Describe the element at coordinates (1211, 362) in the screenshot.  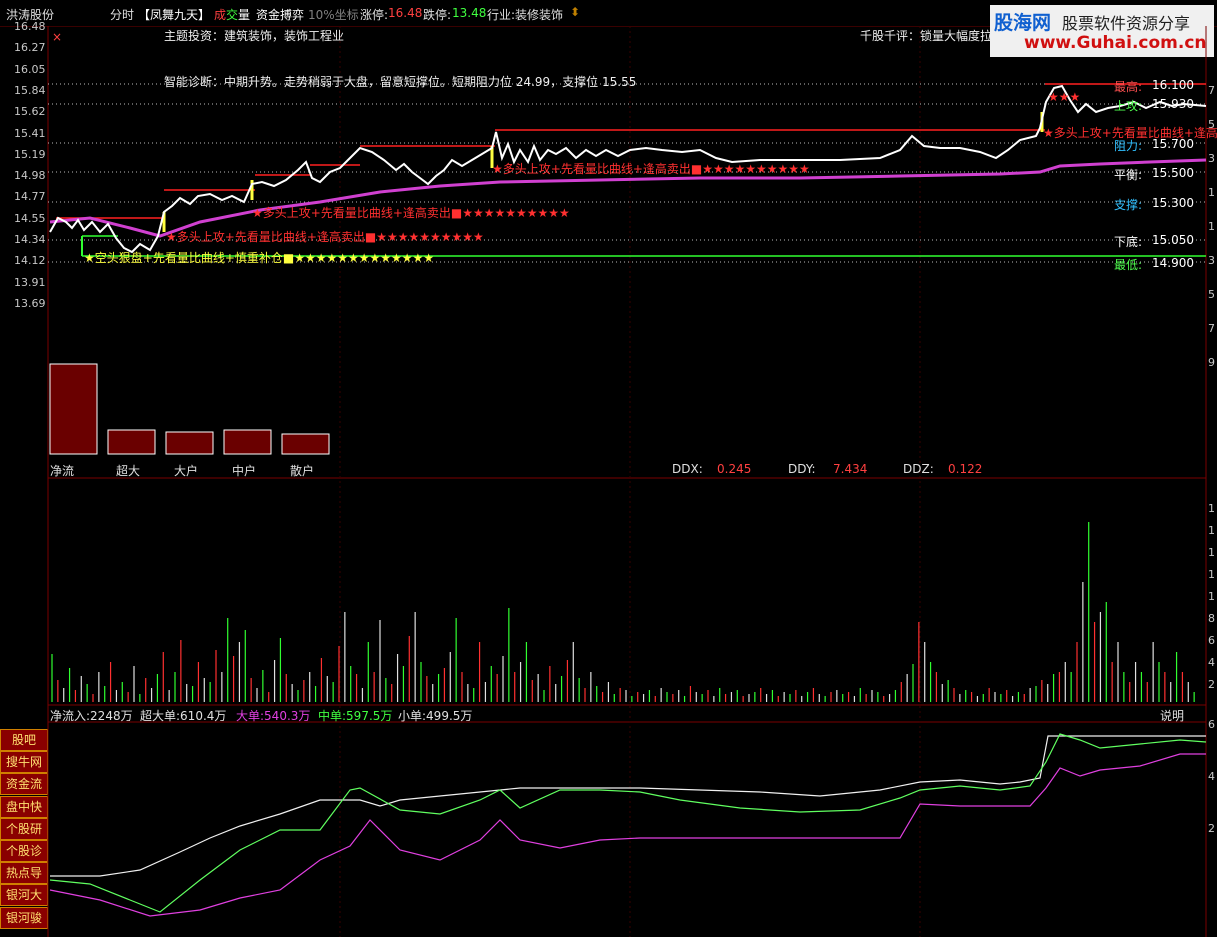
I see `right-axis-tick: 9` at that location.